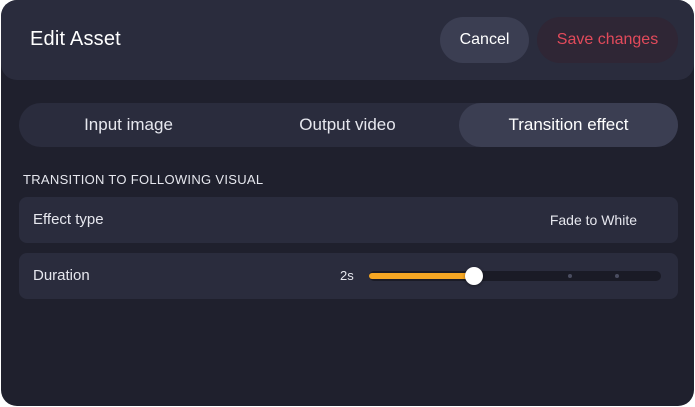 The height and width of the screenshot is (407, 695). Describe the element at coordinates (68, 219) in the screenshot. I see `effect-type-label: Effect type` at that location.